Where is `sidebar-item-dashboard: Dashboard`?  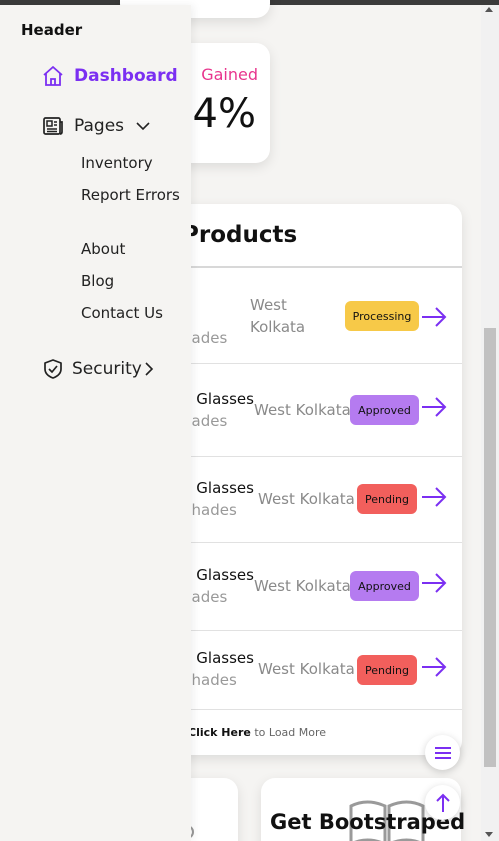
sidebar-item-dashboard: Dashboard is located at coordinates (110, 76).